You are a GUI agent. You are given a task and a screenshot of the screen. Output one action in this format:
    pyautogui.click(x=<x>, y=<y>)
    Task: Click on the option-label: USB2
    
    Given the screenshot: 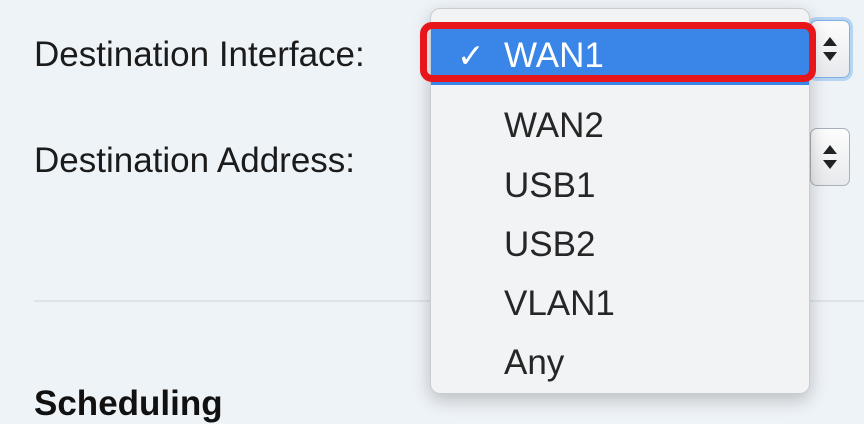 What is the action you would take?
    pyautogui.click(x=550, y=244)
    